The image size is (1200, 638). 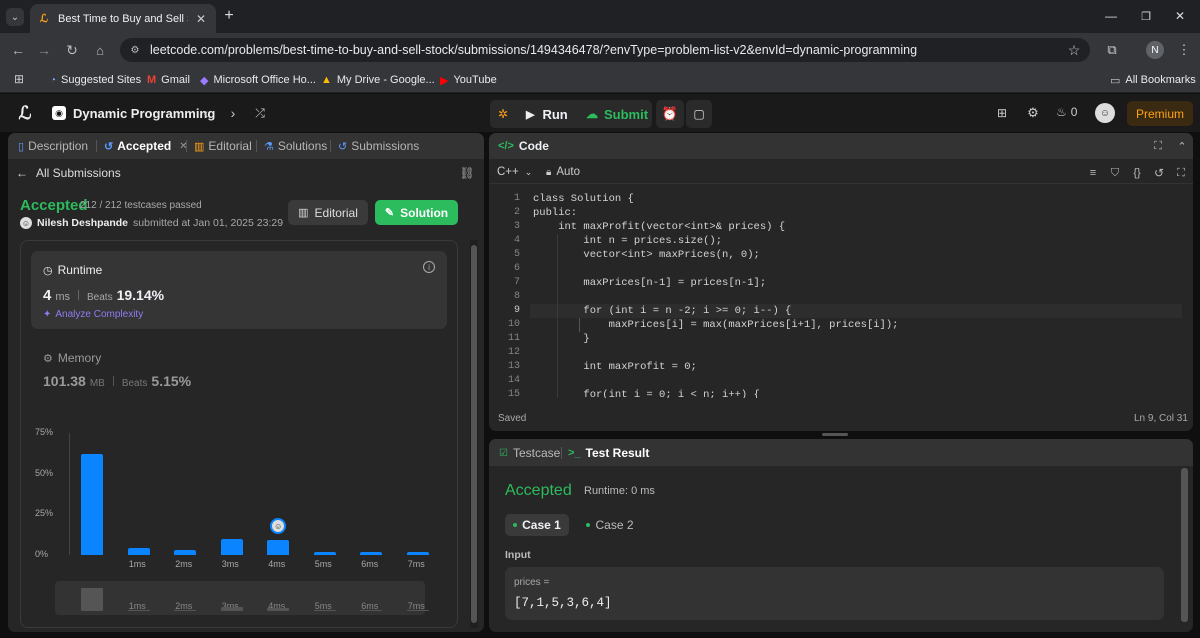 What do you see at coordinates (1153, 80) in the screenshot?
I see `all-bookmarks: ▭ All Bookmarks` at bounding box center [1153, 80].